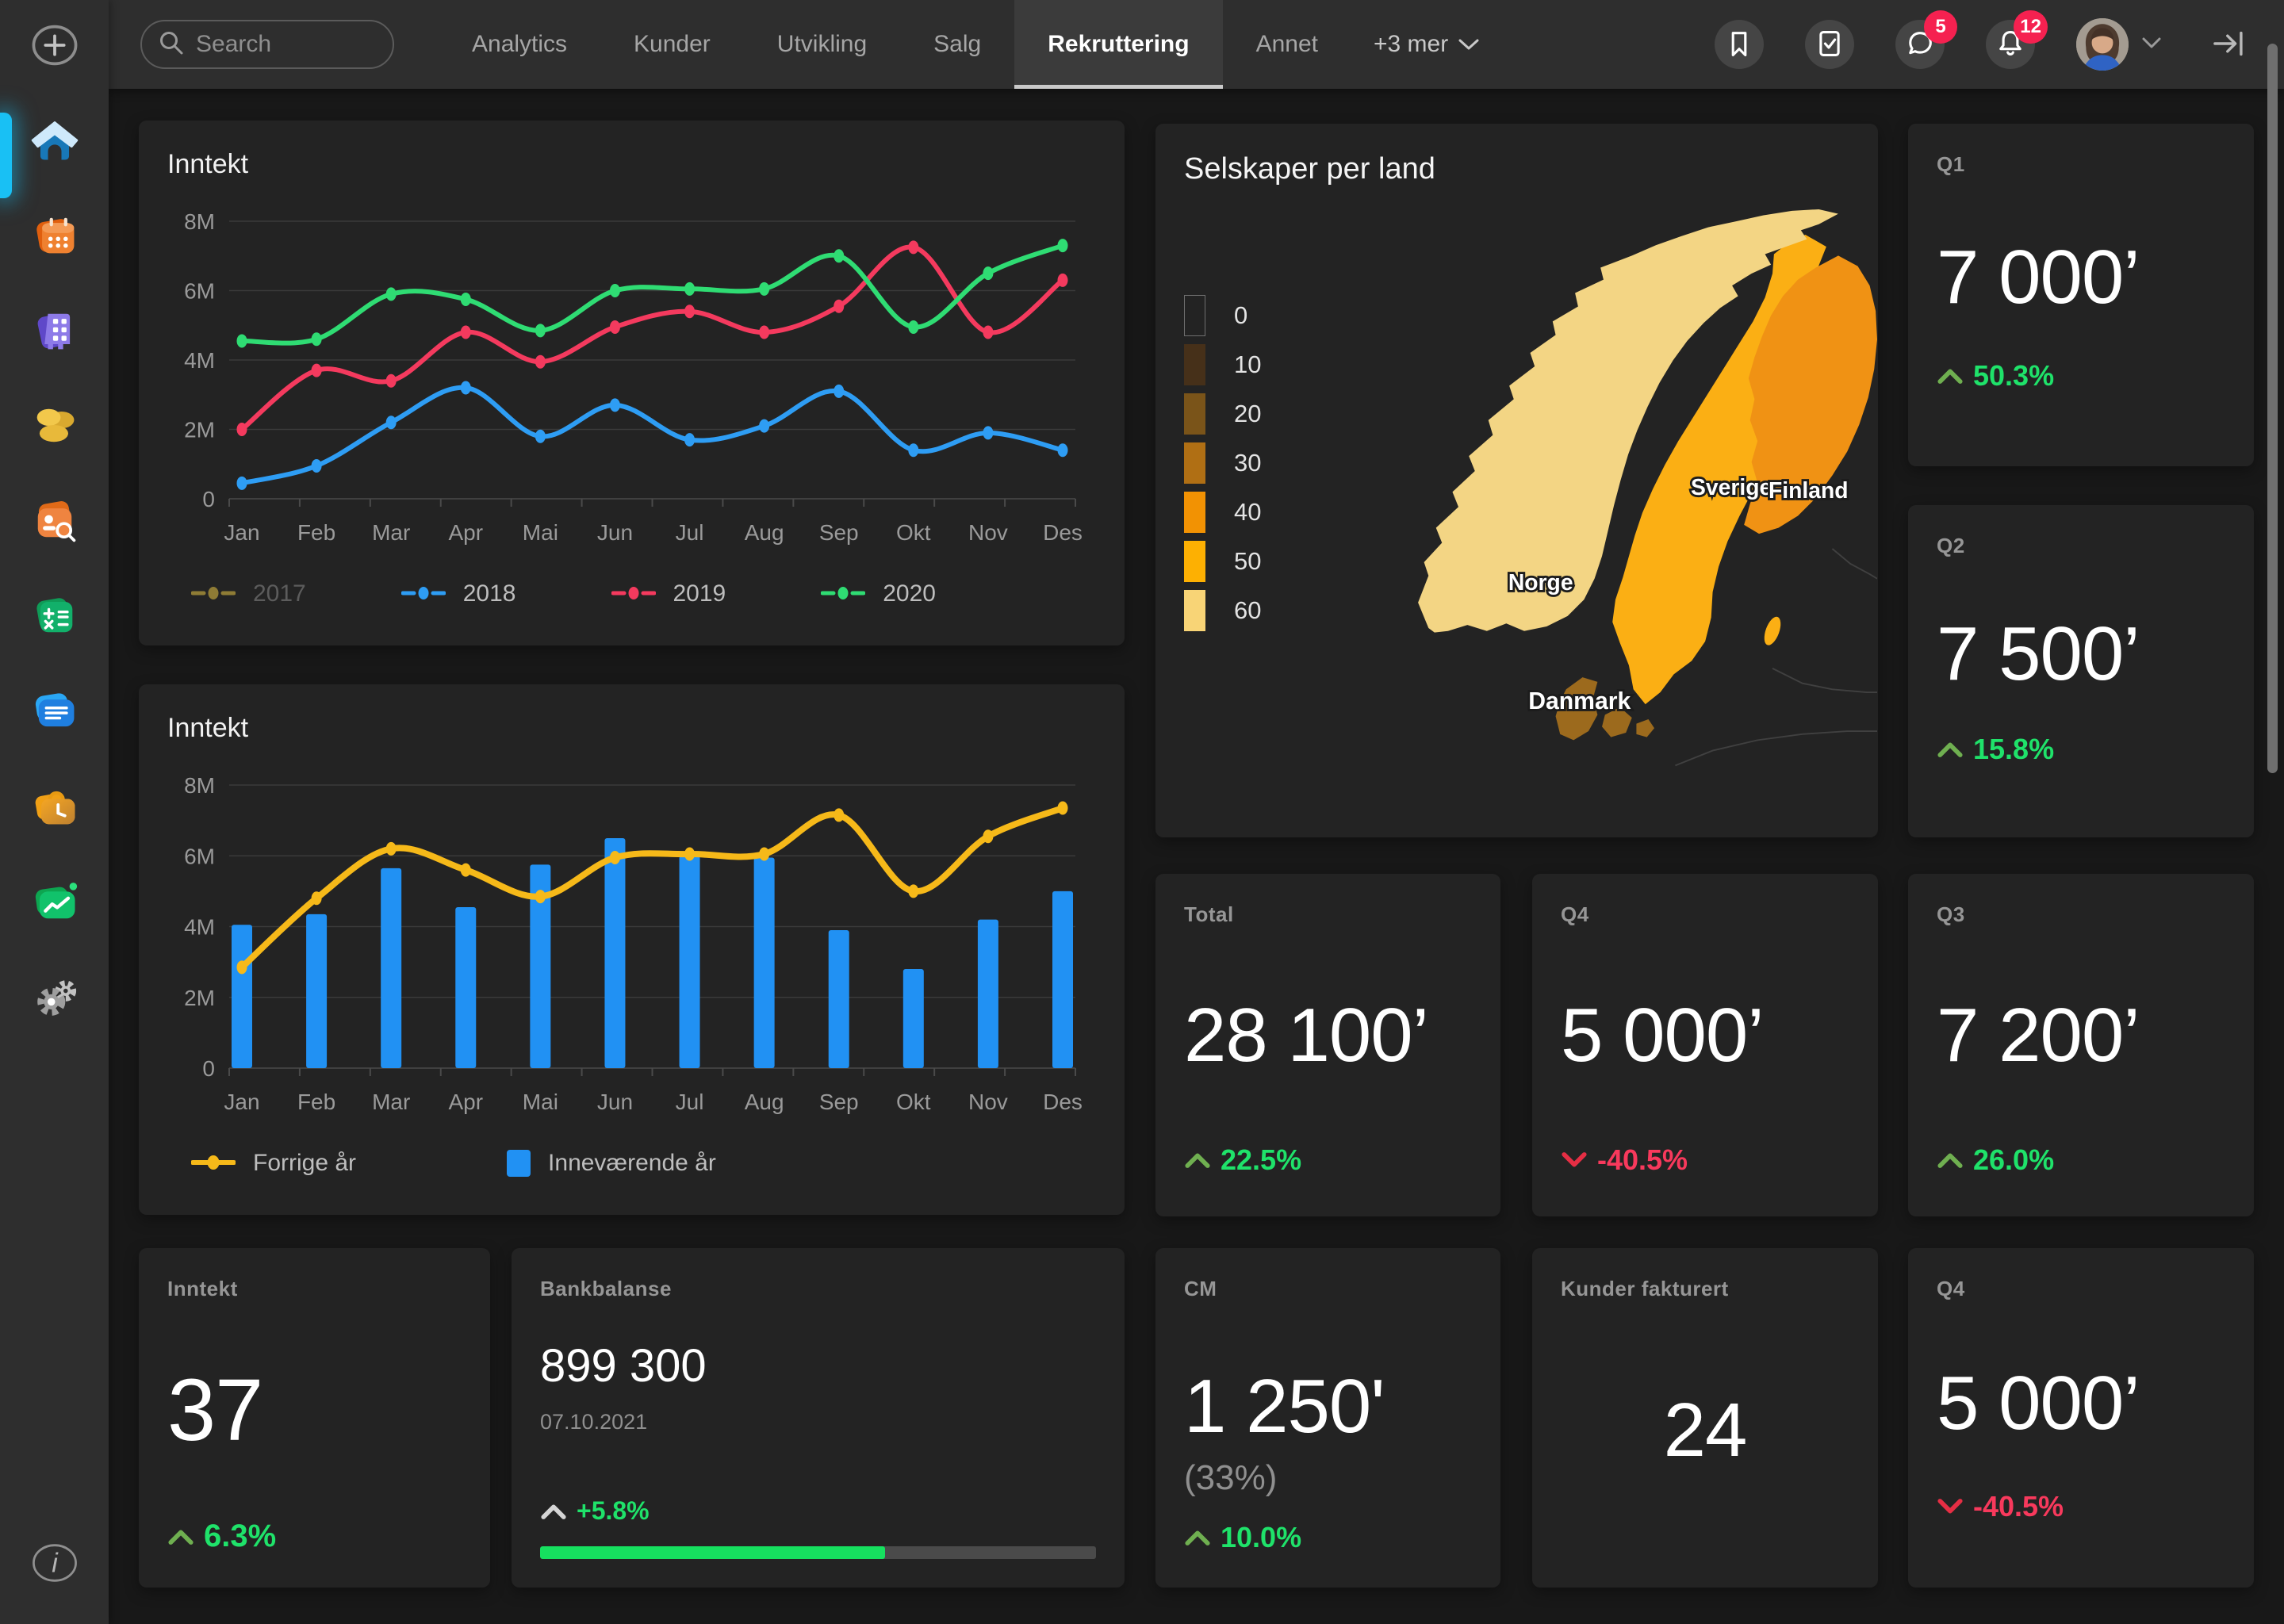  I want to click on point-2019-Jun, so click(614, 327).